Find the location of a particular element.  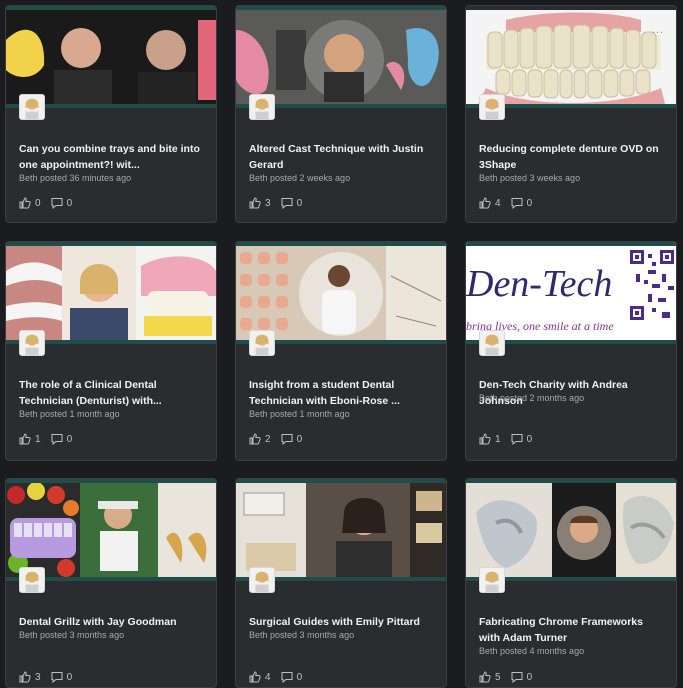

post-stats: 5 0 is located at coordinates (510, 677).